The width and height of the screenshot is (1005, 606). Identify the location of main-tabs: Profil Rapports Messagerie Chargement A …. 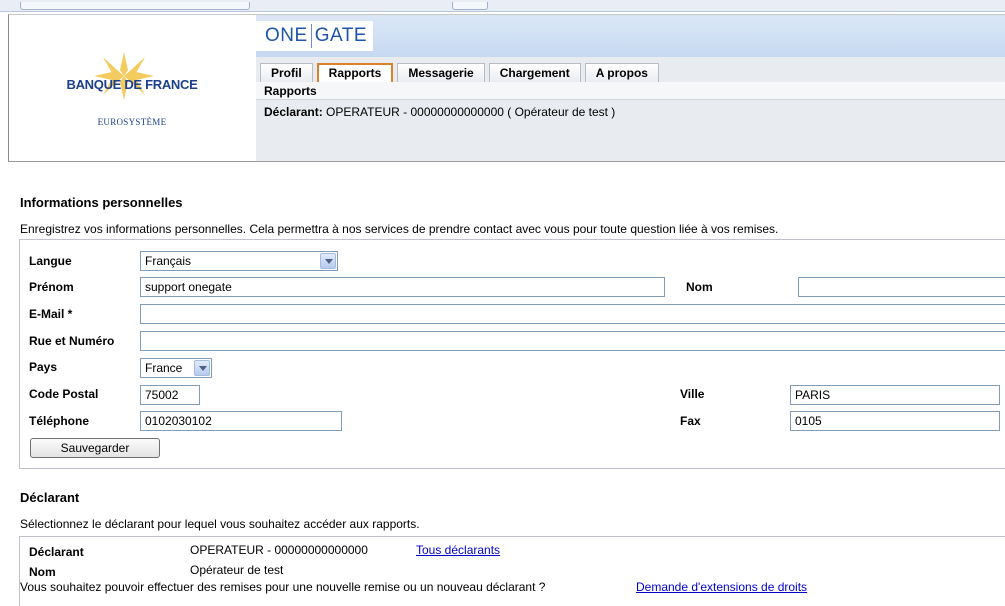
(461, 72).